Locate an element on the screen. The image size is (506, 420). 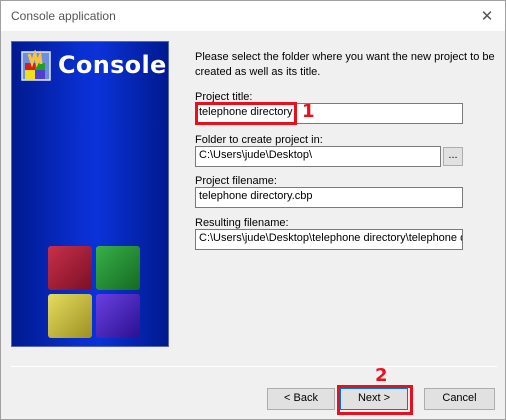
close-icon: ✕ is located at coordinates (487, 16).